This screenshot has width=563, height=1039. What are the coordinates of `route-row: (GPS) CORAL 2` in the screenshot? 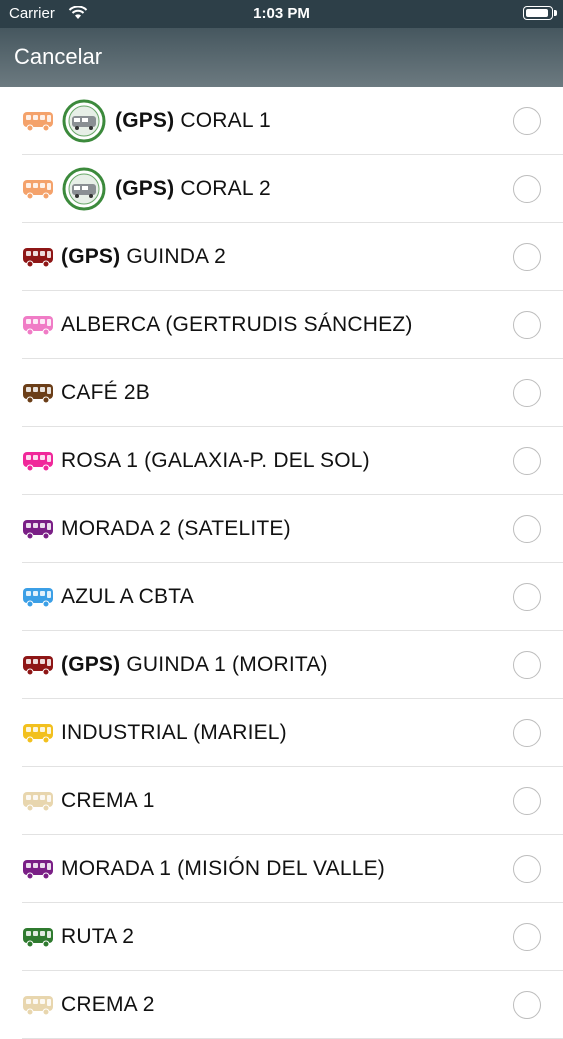 It's located at (292, 189).